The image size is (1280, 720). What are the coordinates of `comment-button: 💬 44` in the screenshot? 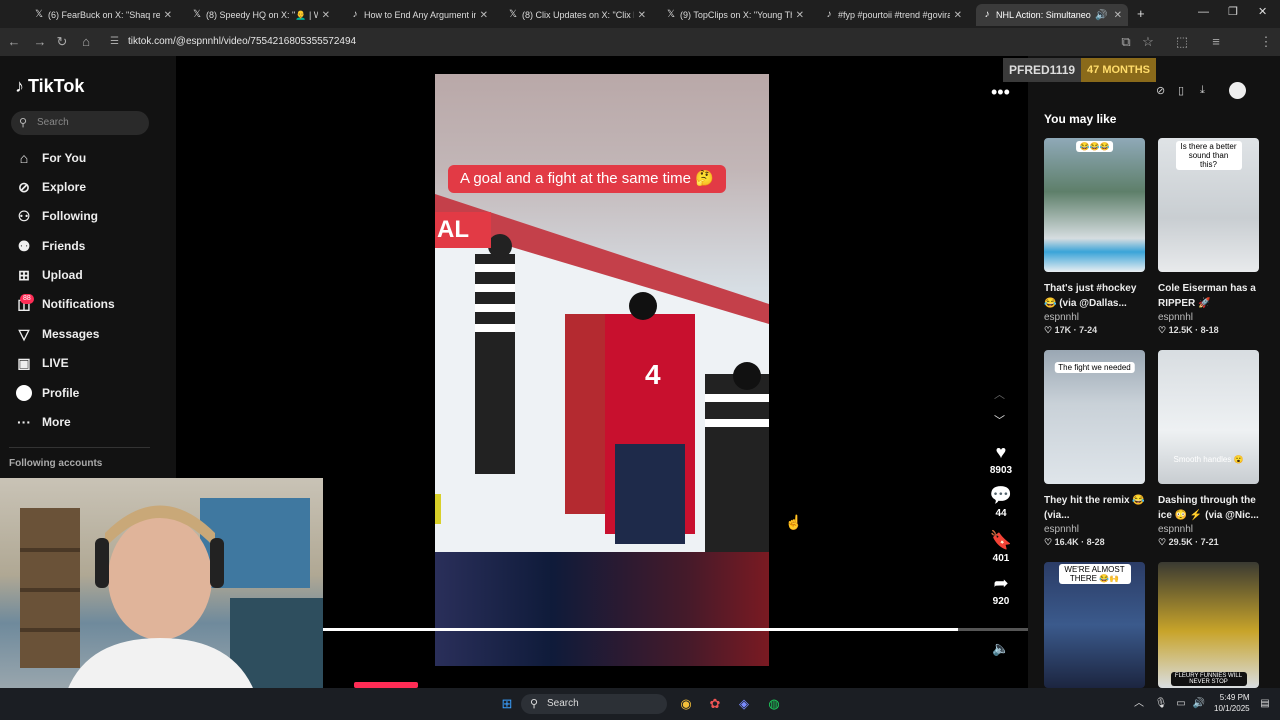 It's located at (1001, 502).